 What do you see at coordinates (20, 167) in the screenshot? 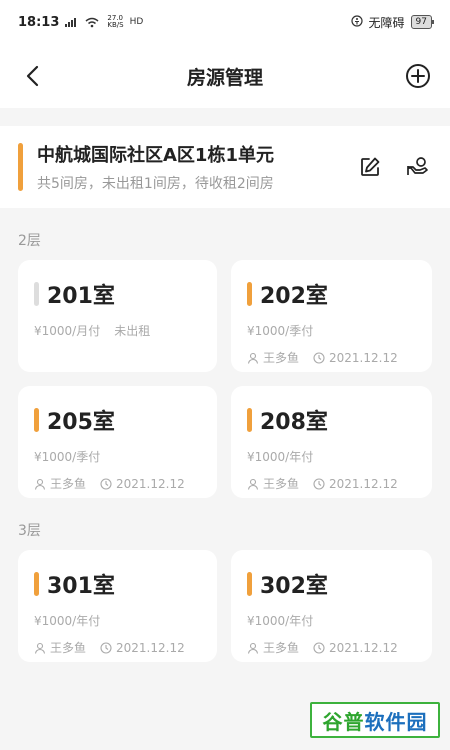
I see `accent-bar` at bounding box center [20, 167].